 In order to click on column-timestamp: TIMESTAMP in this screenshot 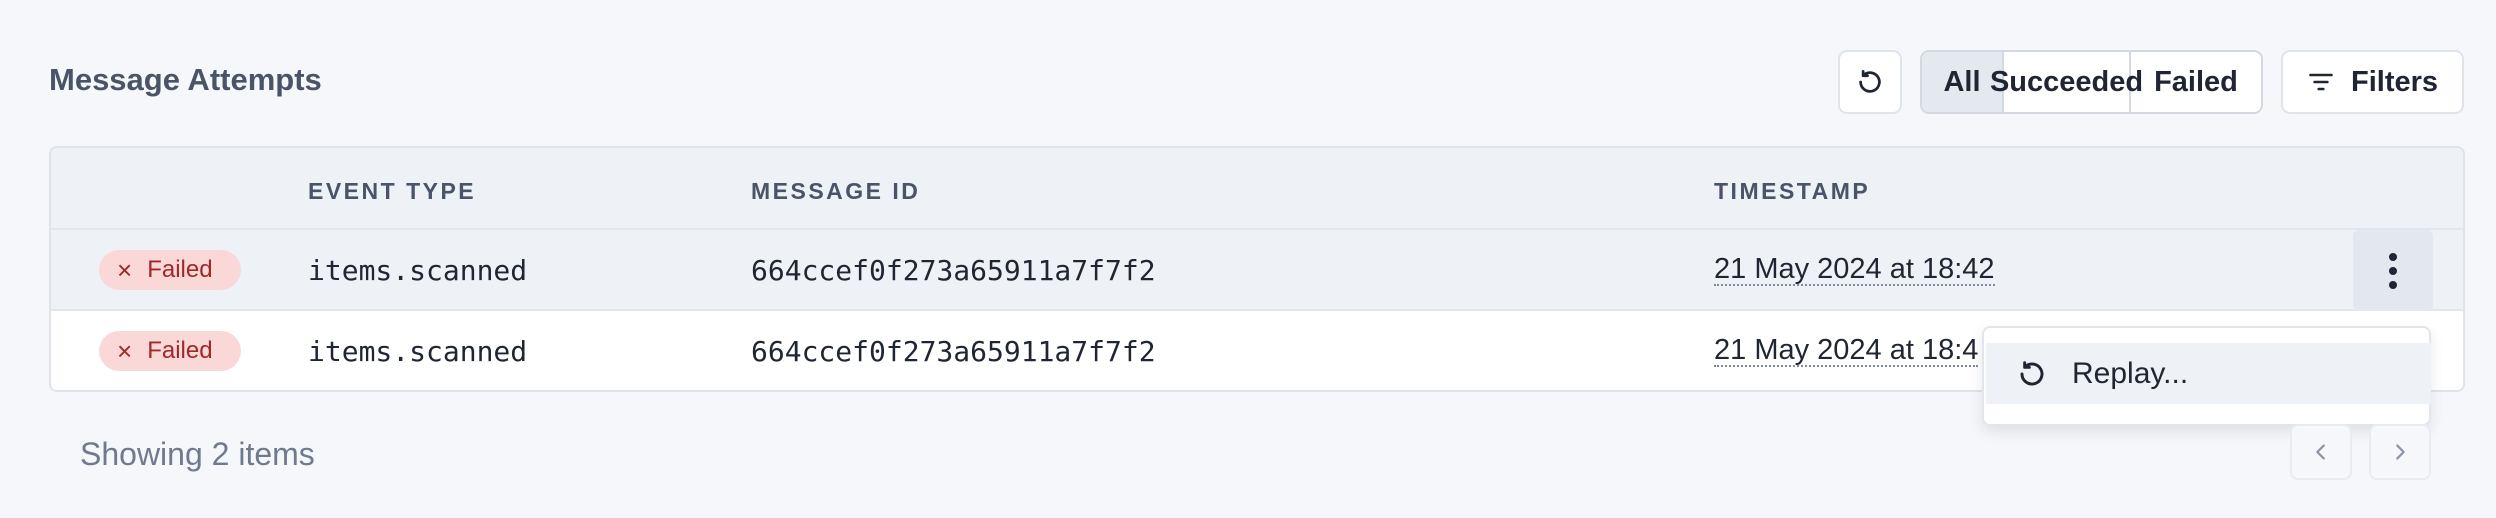, I will do `click(1792, 191)`.